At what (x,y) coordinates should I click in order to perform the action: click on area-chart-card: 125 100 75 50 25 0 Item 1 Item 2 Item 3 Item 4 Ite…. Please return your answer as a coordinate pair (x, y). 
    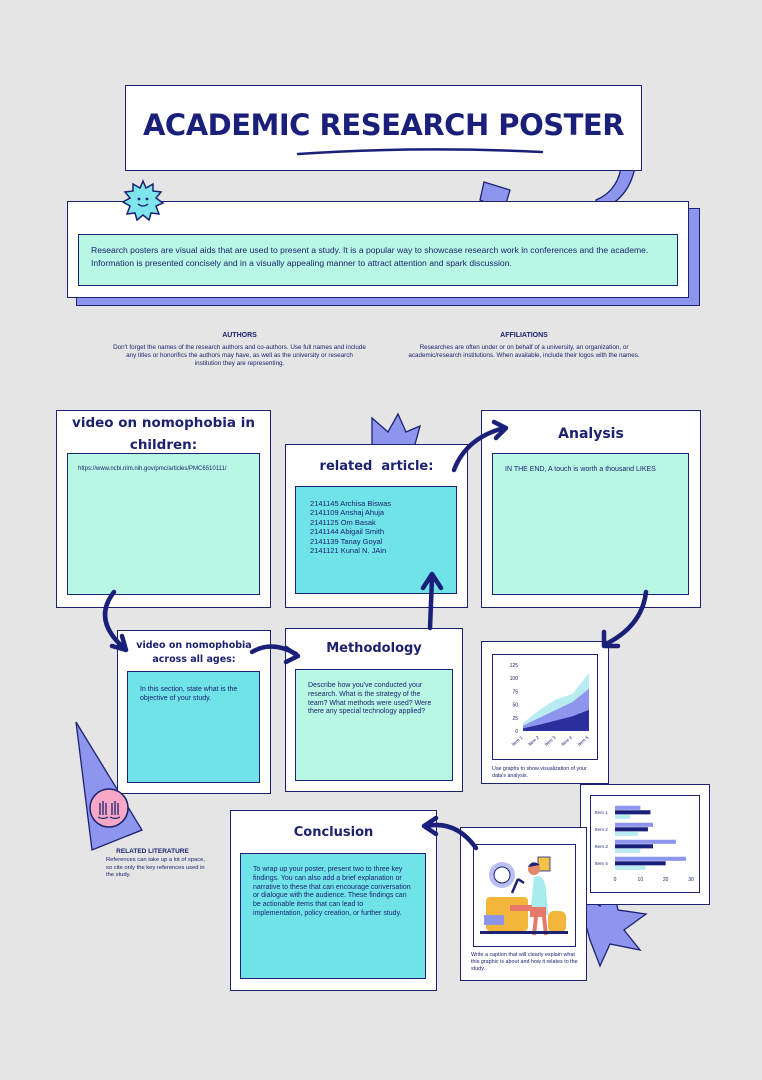
    Looking at the image, I should click on (545, 712).